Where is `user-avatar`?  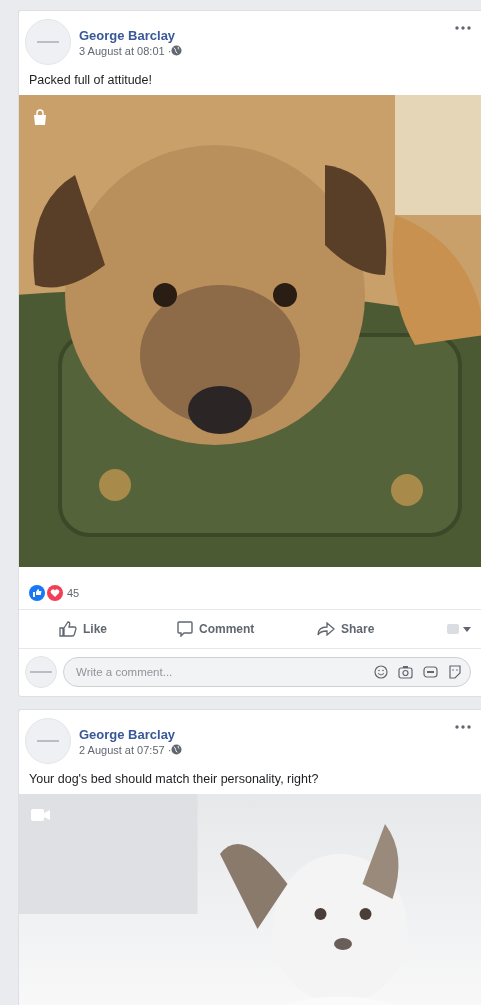
user-avatar is located at coordinates (41, 672).